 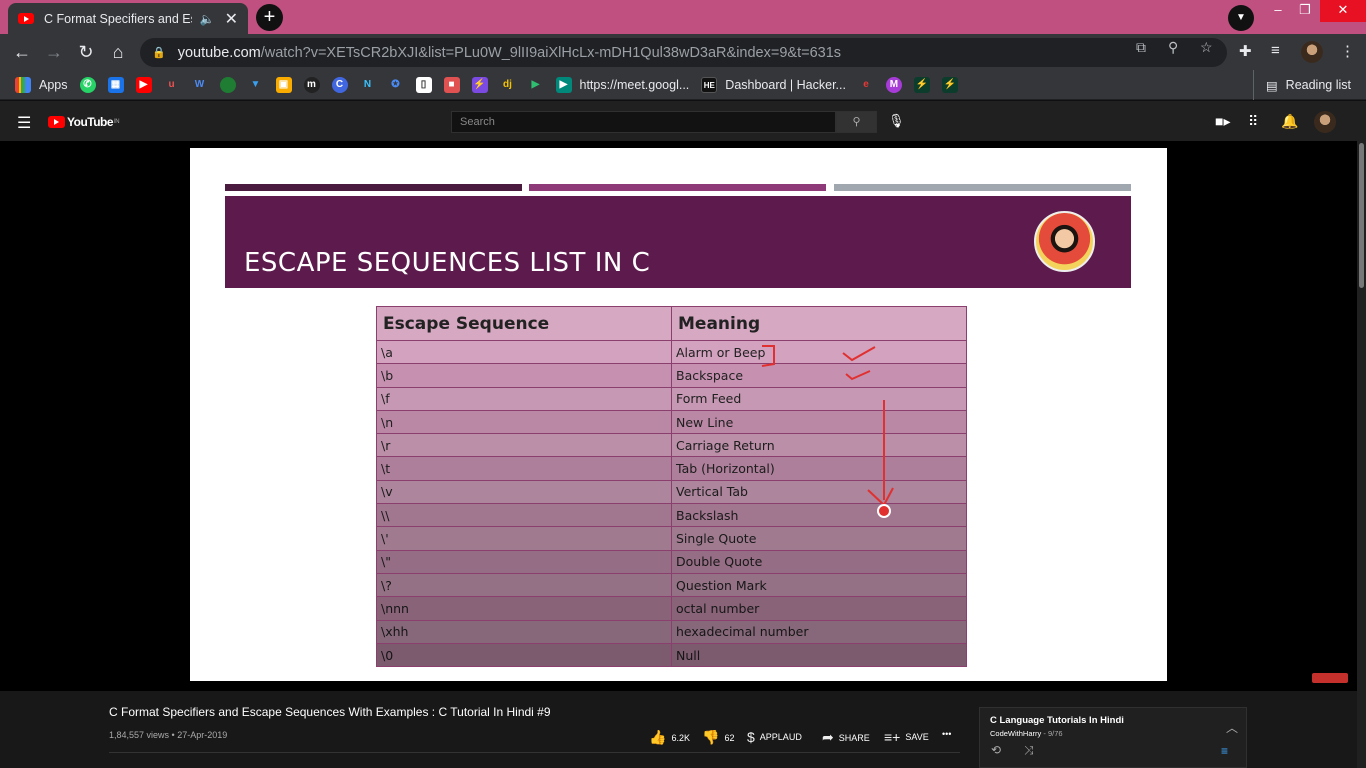 What do you see at coordinates (1312, 52) in the screenshot?
I see `profile-avatar` at bounding box center [1312, 52].